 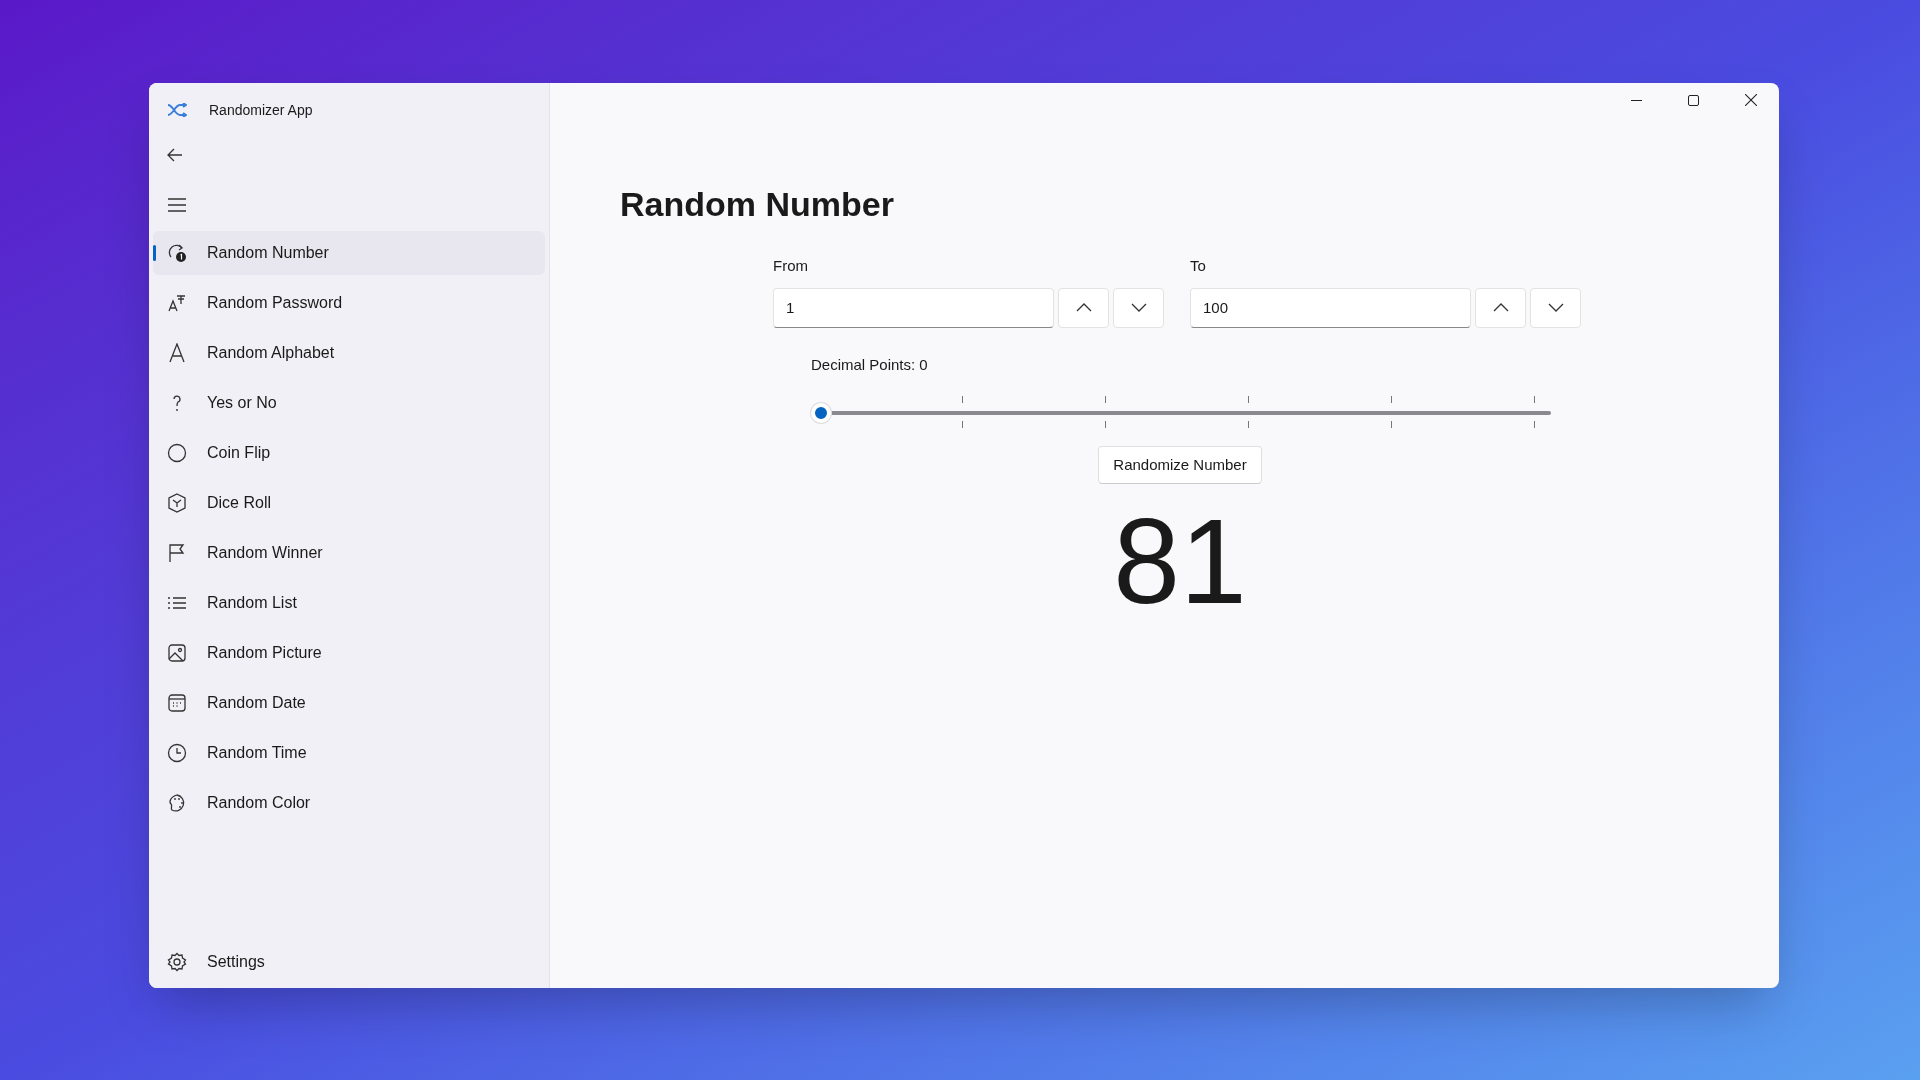 What do you see at coordinates (349, 353) in the screenshot?
I see `nav-item: Random Alphabet` at bounding box center [349, 353].